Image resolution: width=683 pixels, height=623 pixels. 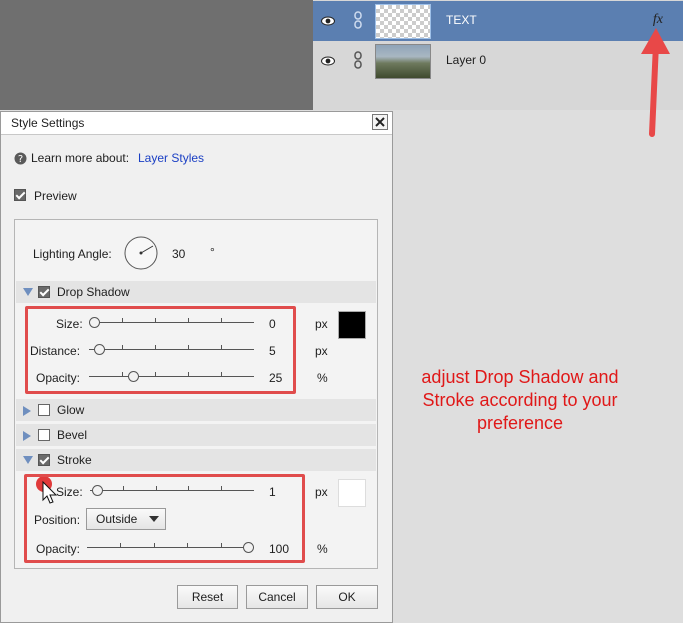 I want to click on cancel-button: Cancel, so click(x=277, y=597).